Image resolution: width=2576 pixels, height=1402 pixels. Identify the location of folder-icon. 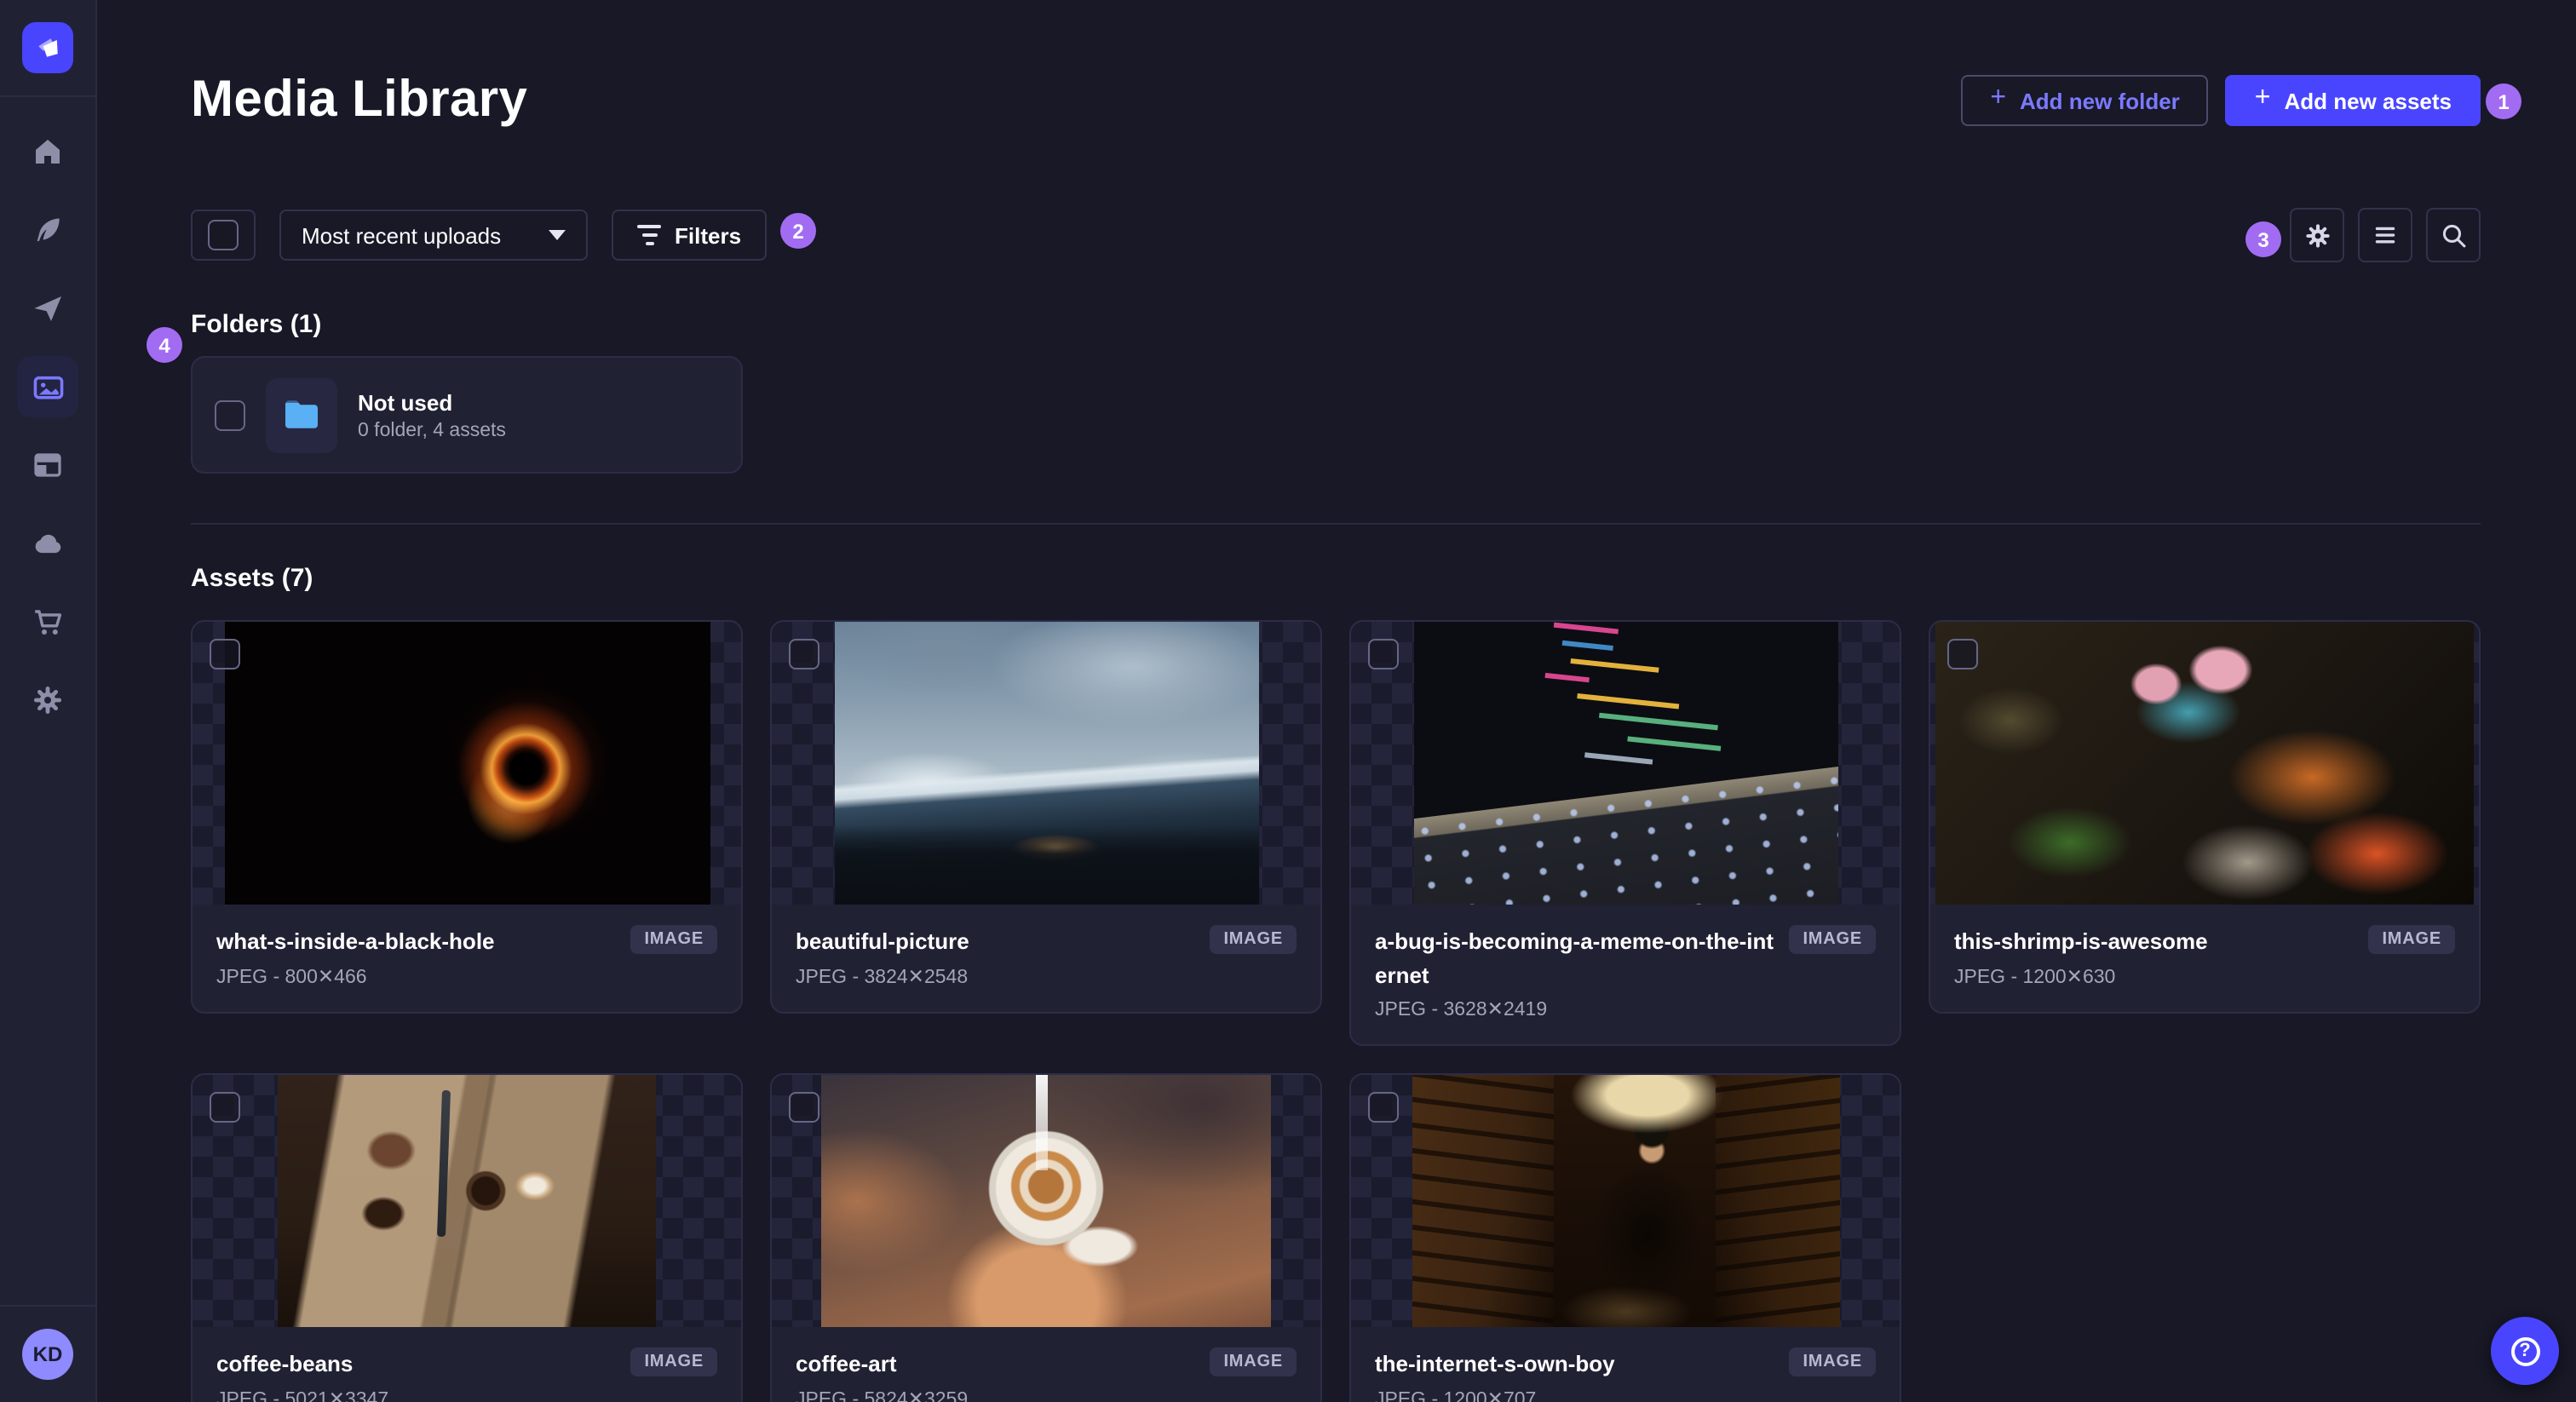
(302, 414).